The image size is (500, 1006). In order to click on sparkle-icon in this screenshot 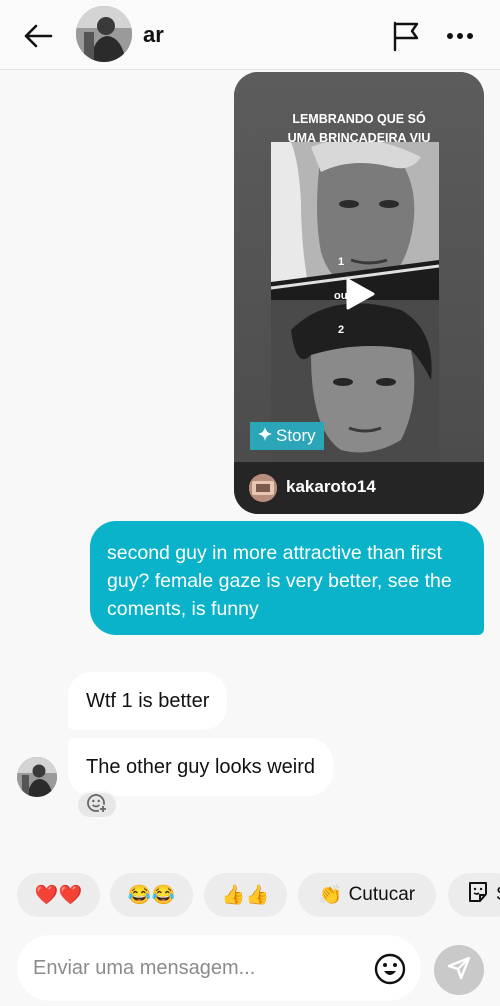, I will do `click(265, 436)`.